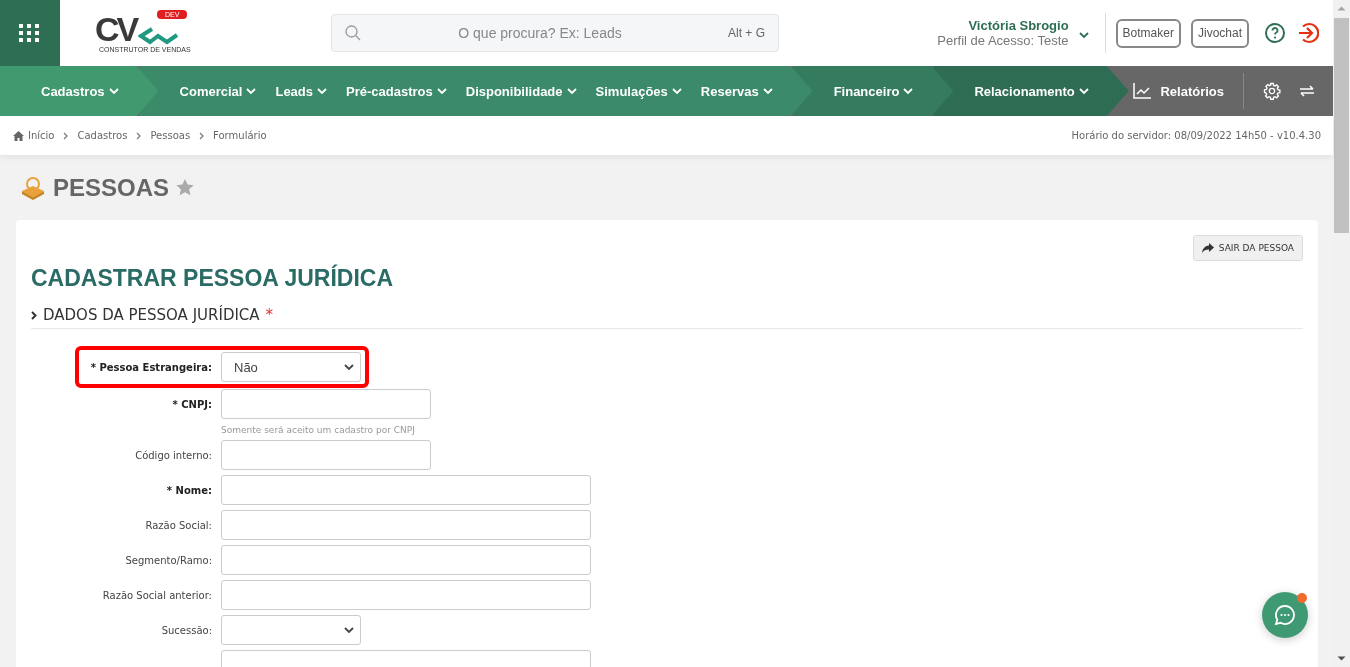 The width and height of the screenshot is (1350, 667). Describe the element at coordinates (18, 135) in the screenshot. I see `home-icon` at that location.